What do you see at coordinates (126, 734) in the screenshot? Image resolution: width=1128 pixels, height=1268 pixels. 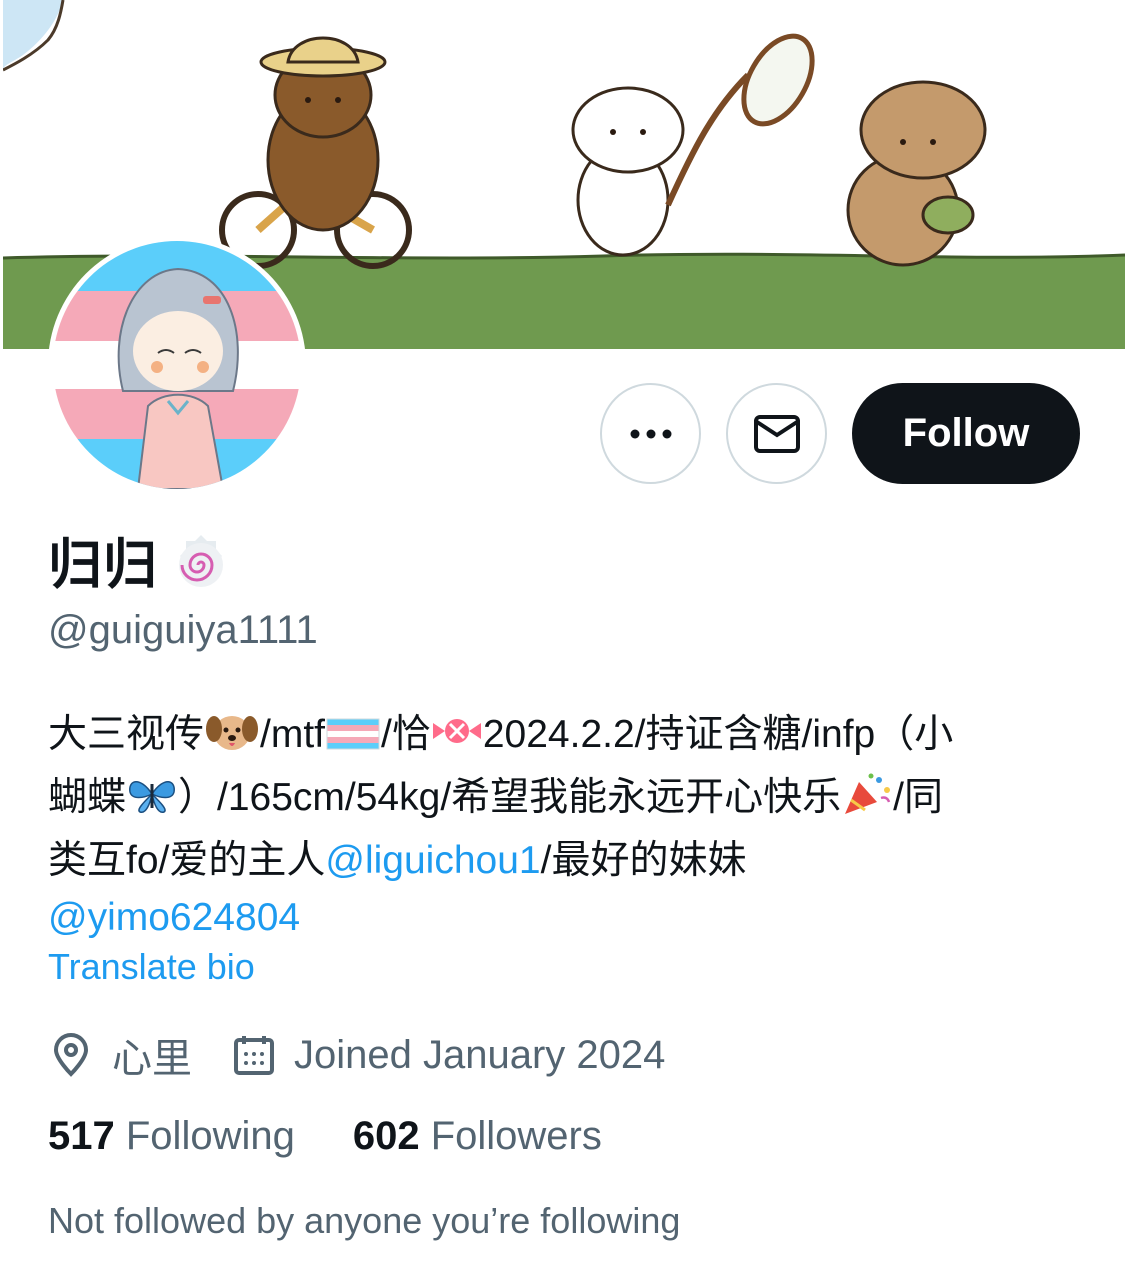 I see `bio-text: 大三视传` at bounding box center [126, 734].